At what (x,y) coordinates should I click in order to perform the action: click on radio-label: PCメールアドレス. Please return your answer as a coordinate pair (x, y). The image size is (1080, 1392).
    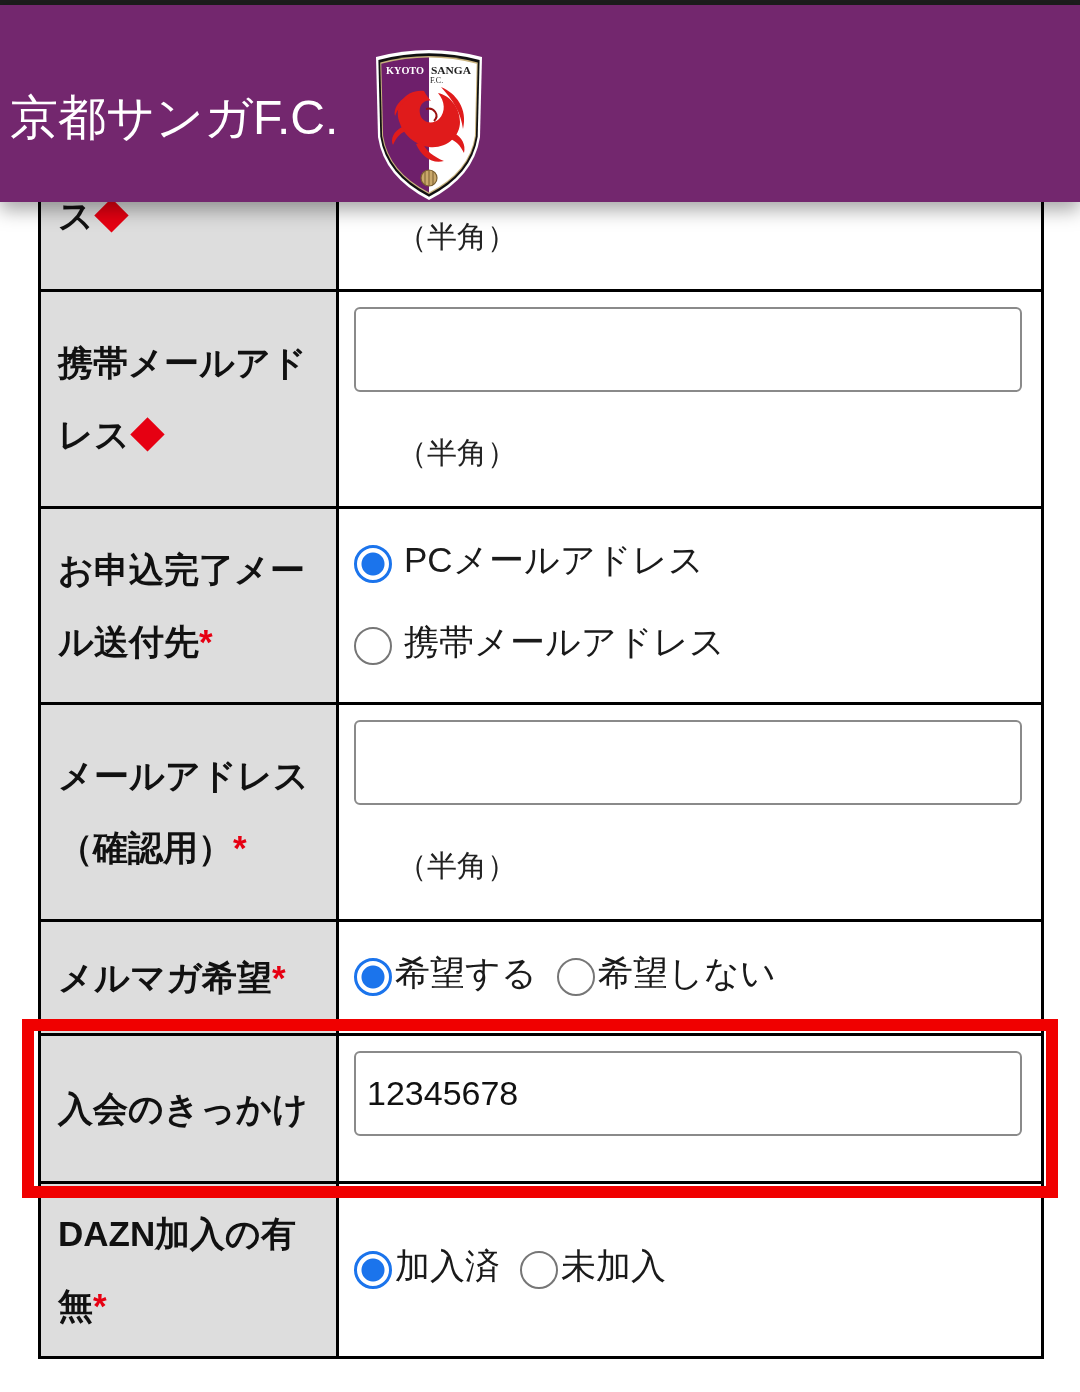
    Looking at the image, I should click on (554, 560).